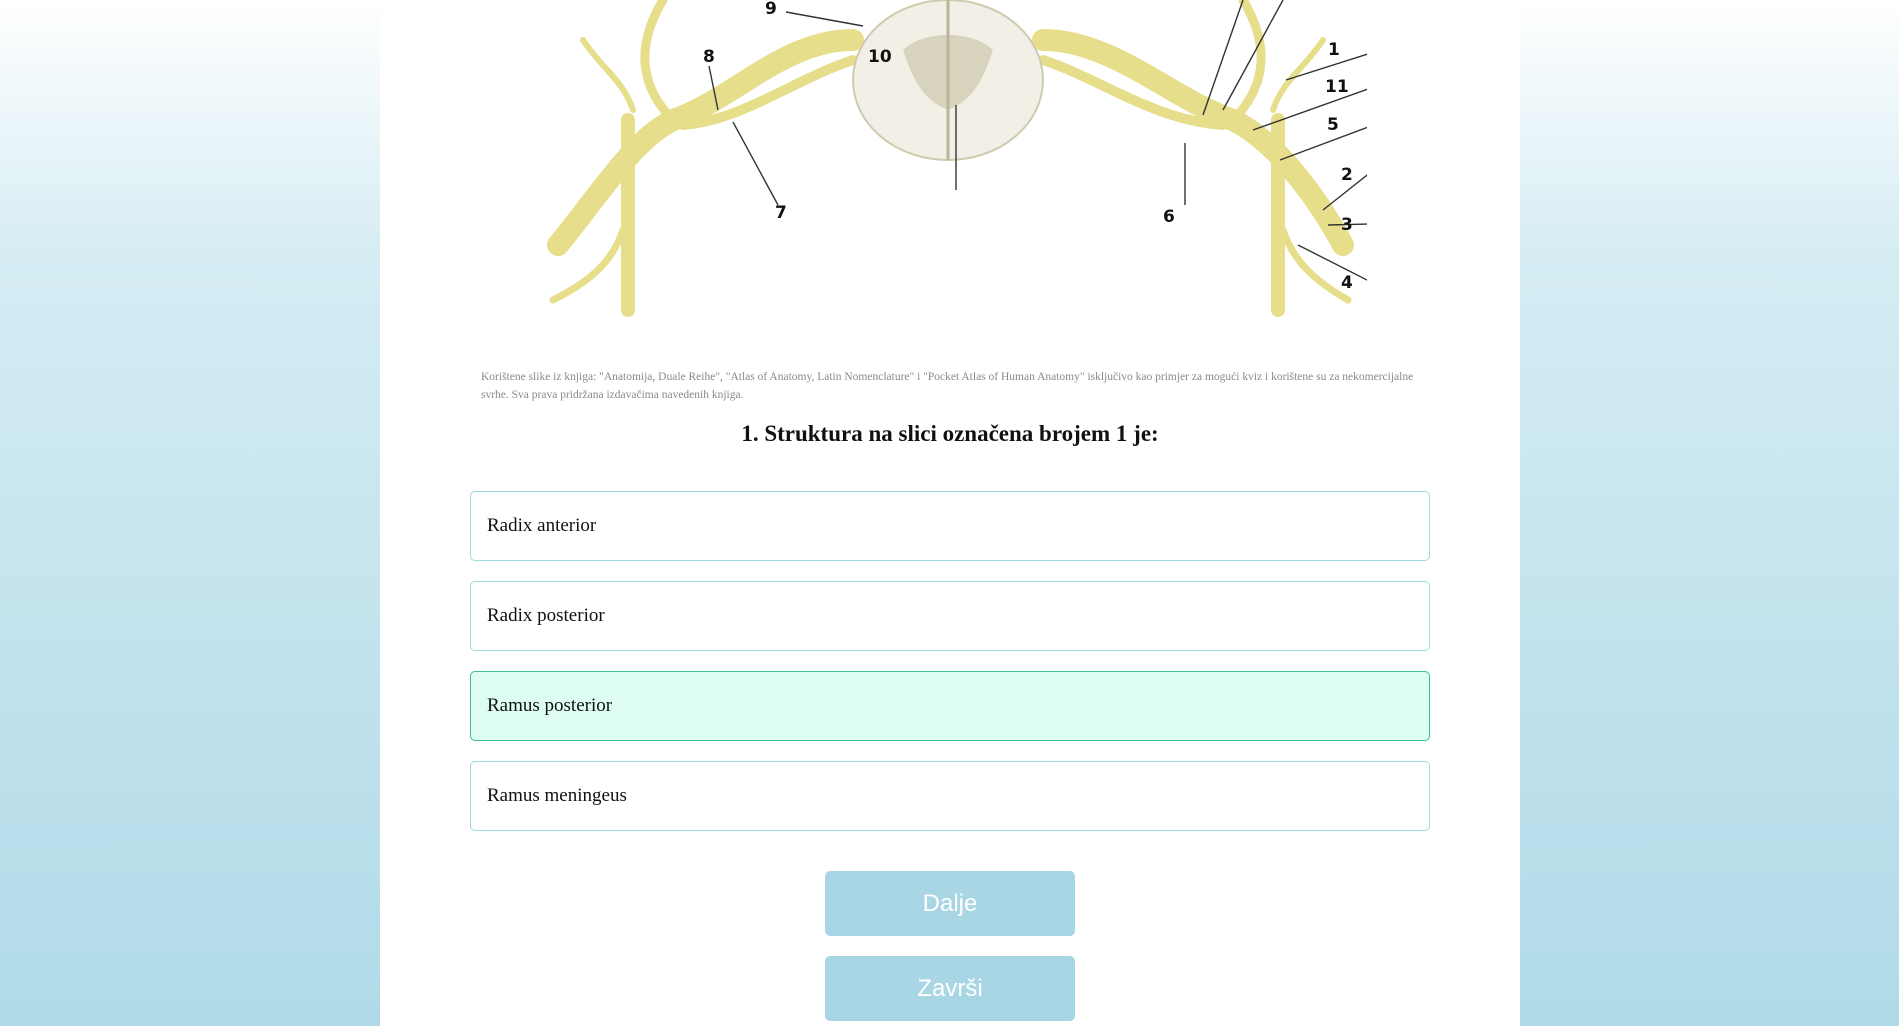  Describe the element at coordinates (771, 9) in the screenshot. I see `label-9: 9` at that location.